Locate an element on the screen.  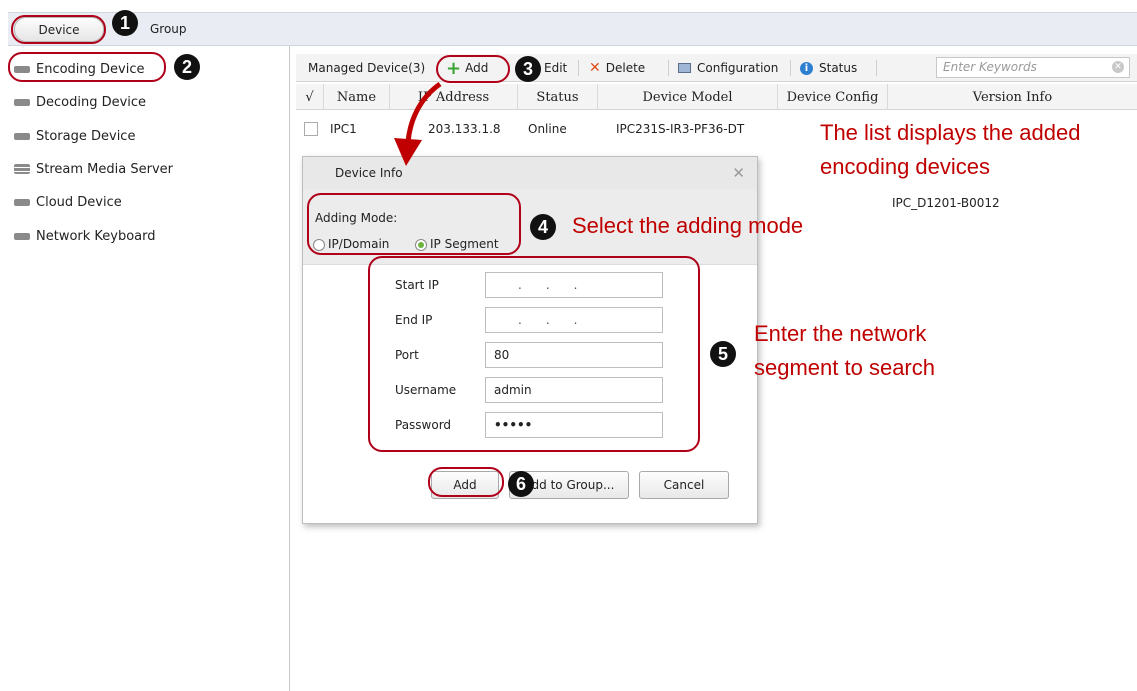
note-select-mode: Select the adding mode is located at coordinates (688, 225).